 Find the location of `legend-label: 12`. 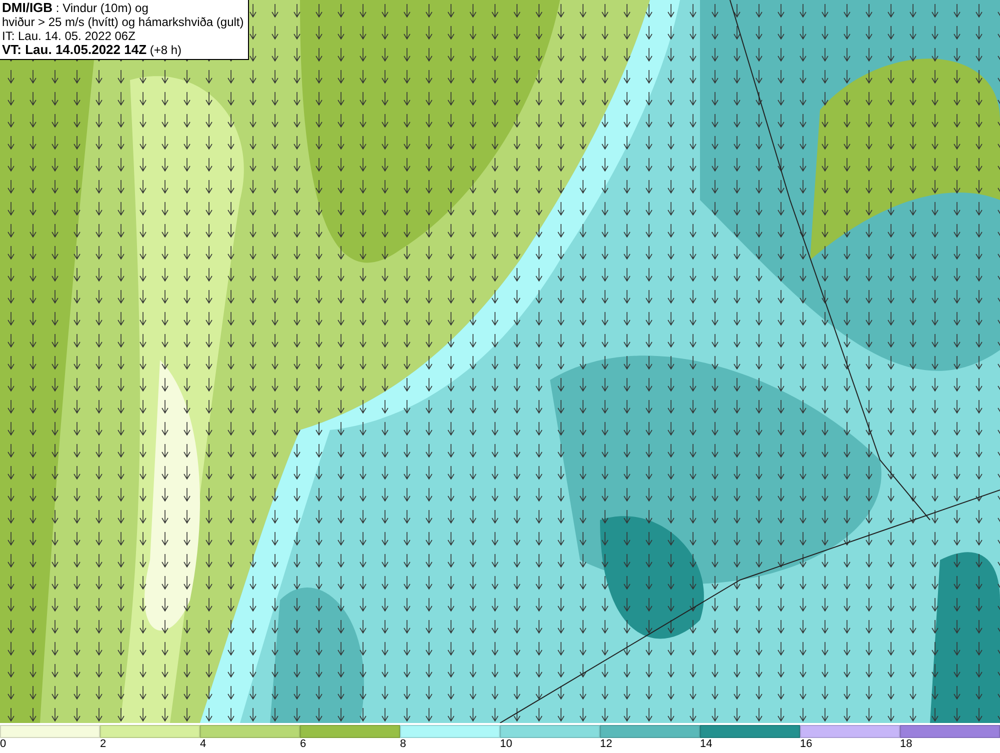

legend-label: 12 is located at coordinates (606, 744).